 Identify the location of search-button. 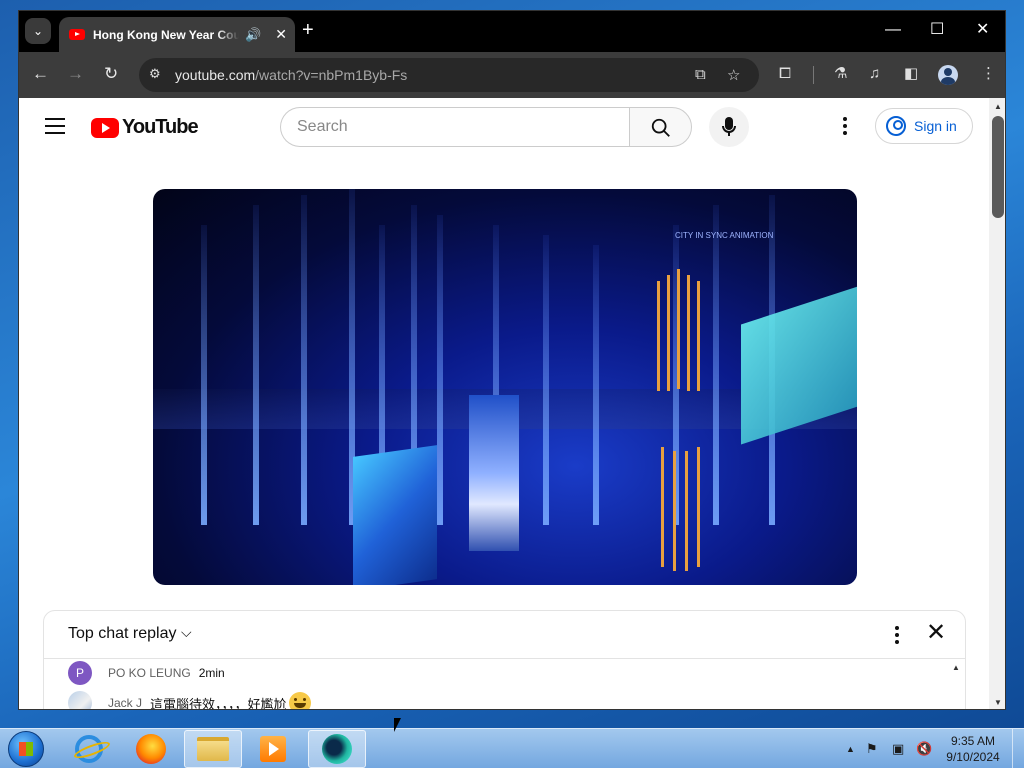
(660, 127).